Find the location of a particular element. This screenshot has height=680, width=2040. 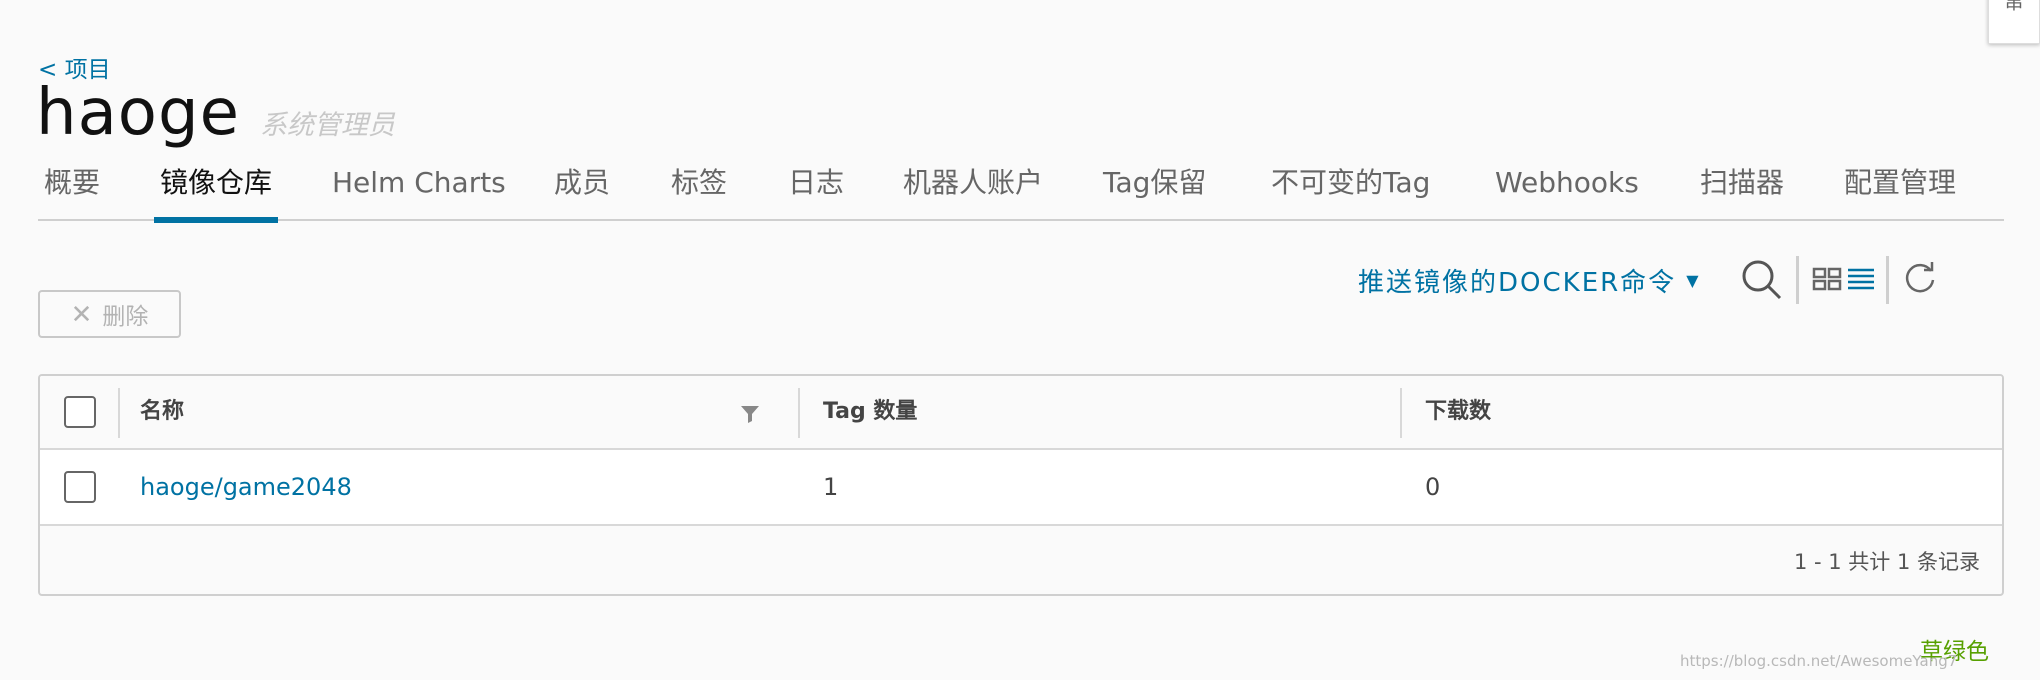

project-header: haoge 系统管理员 is located at coordinates (215, 113).